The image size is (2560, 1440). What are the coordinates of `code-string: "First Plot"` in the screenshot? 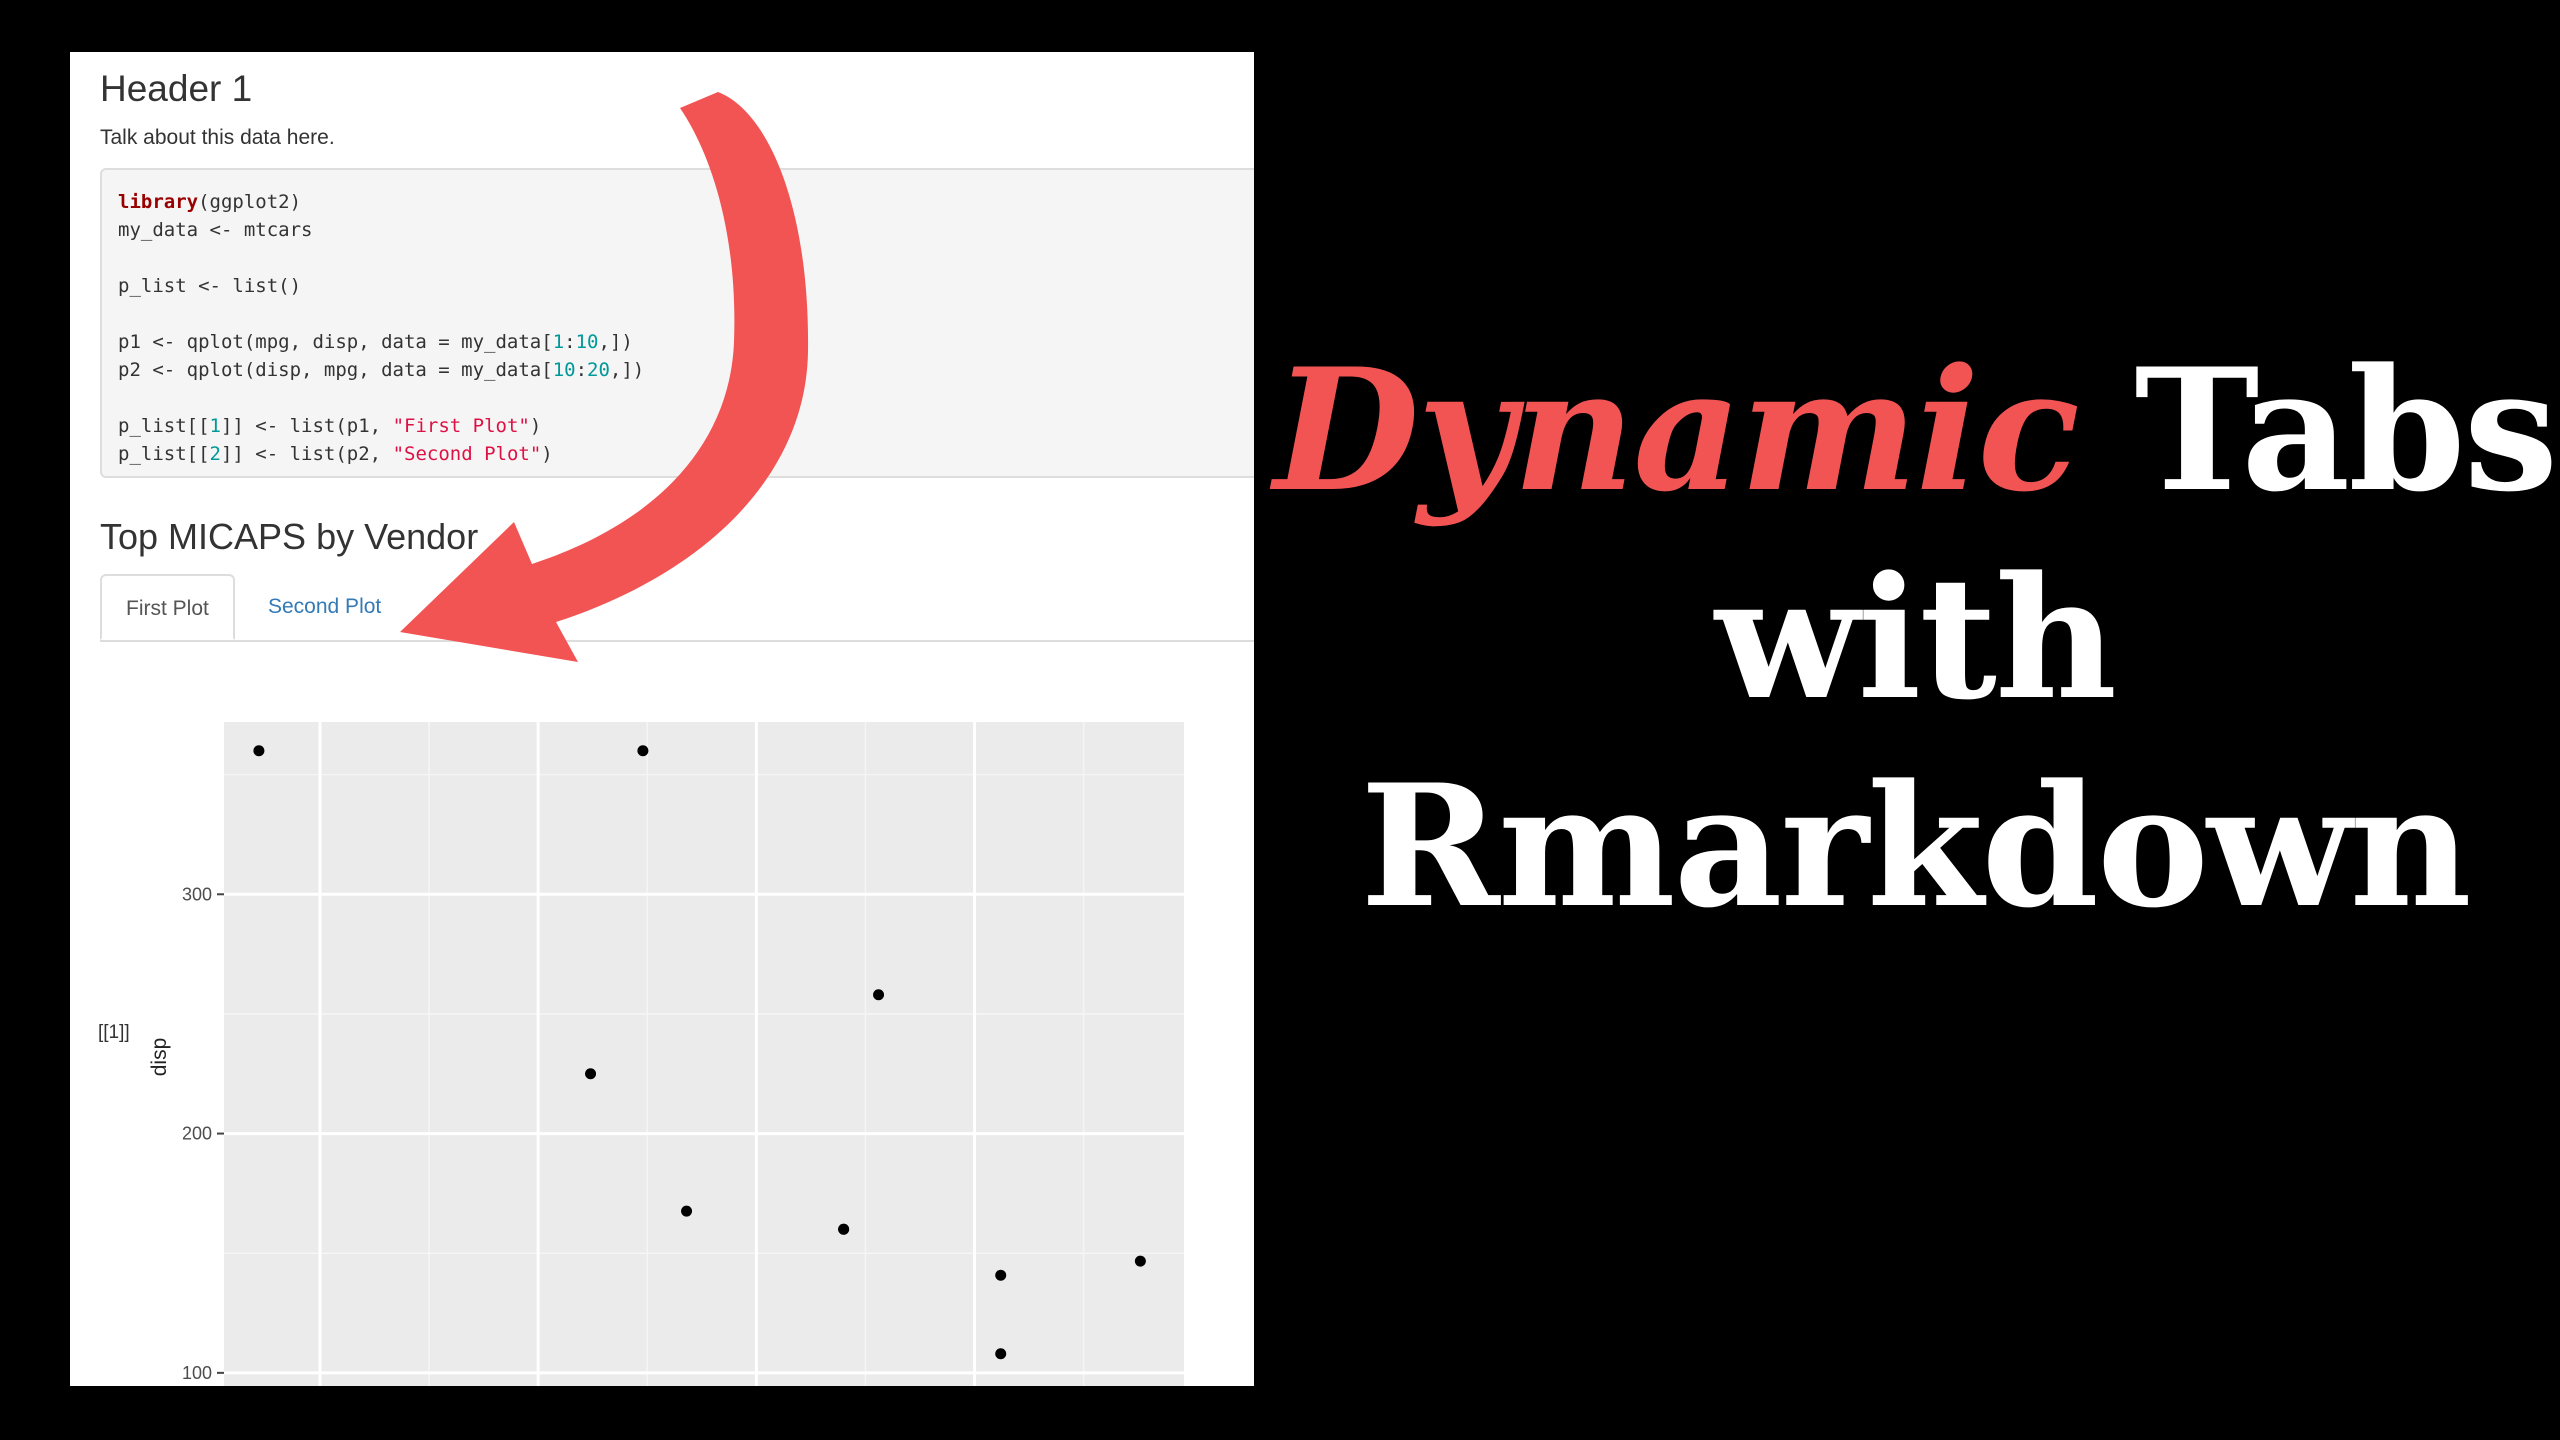 It's located at (461, 426).